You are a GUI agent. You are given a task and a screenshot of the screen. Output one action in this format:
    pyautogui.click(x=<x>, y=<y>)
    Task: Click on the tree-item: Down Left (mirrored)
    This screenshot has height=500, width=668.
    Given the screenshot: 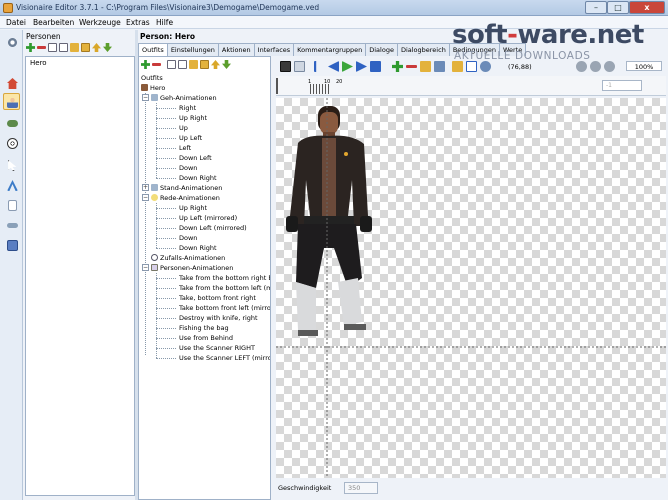 What is the action you would take?
    pyautogui.click(x=213, y=228)
    